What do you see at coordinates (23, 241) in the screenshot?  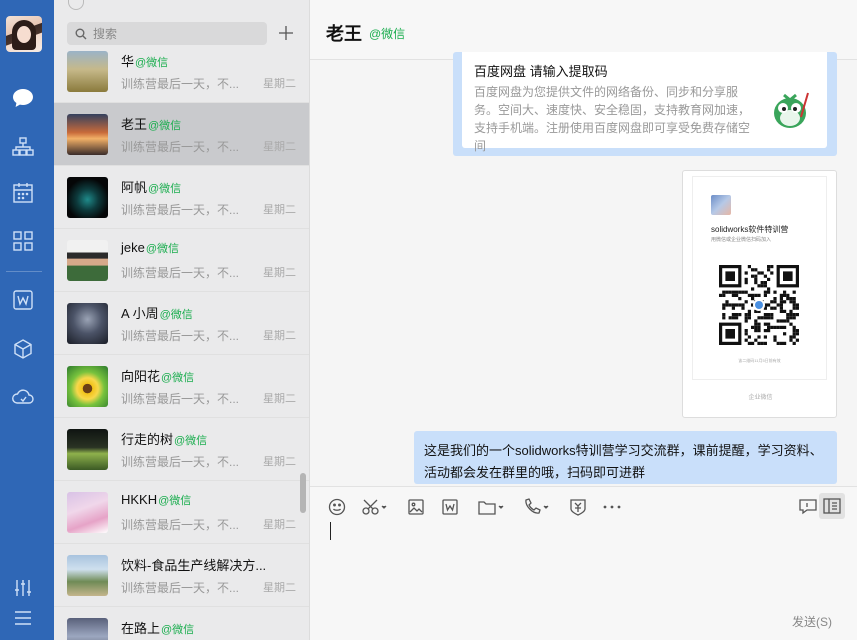 I see `workbench-icon` at bounding box center [23, 241].